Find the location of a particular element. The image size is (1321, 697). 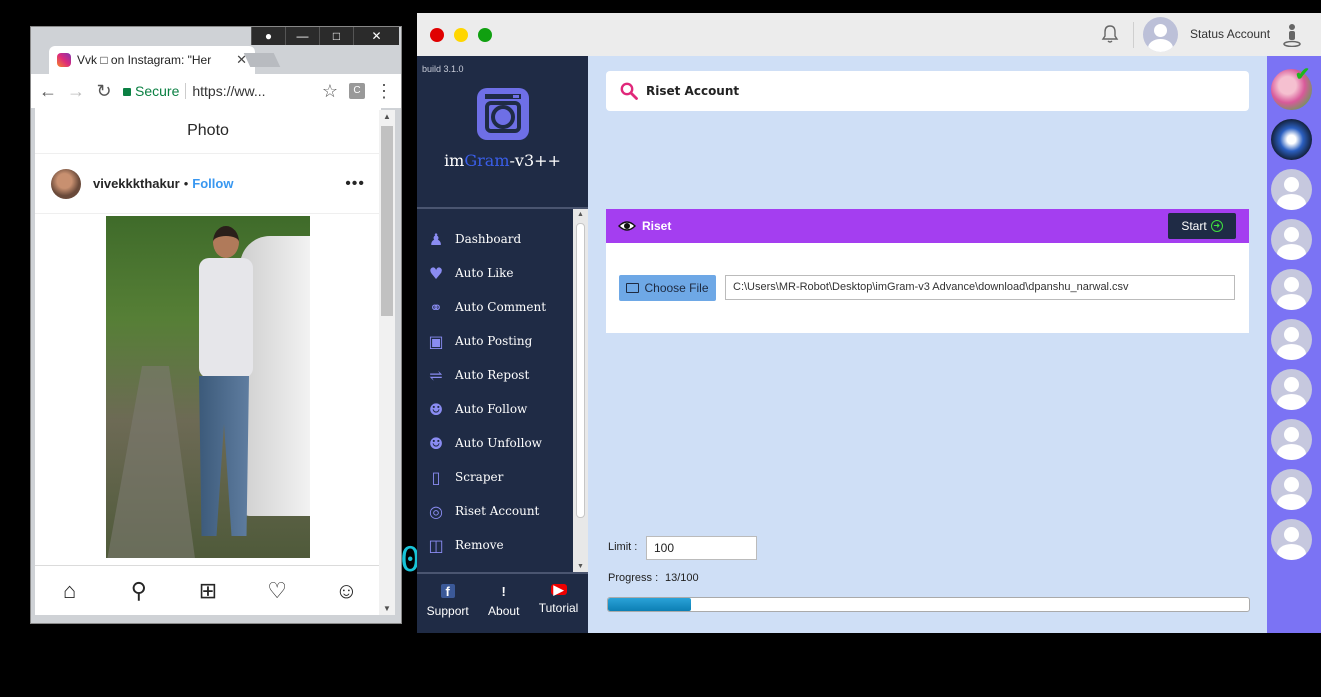

sidebar-item-label: Auto Unfollow is located at coordinates (498, 443).